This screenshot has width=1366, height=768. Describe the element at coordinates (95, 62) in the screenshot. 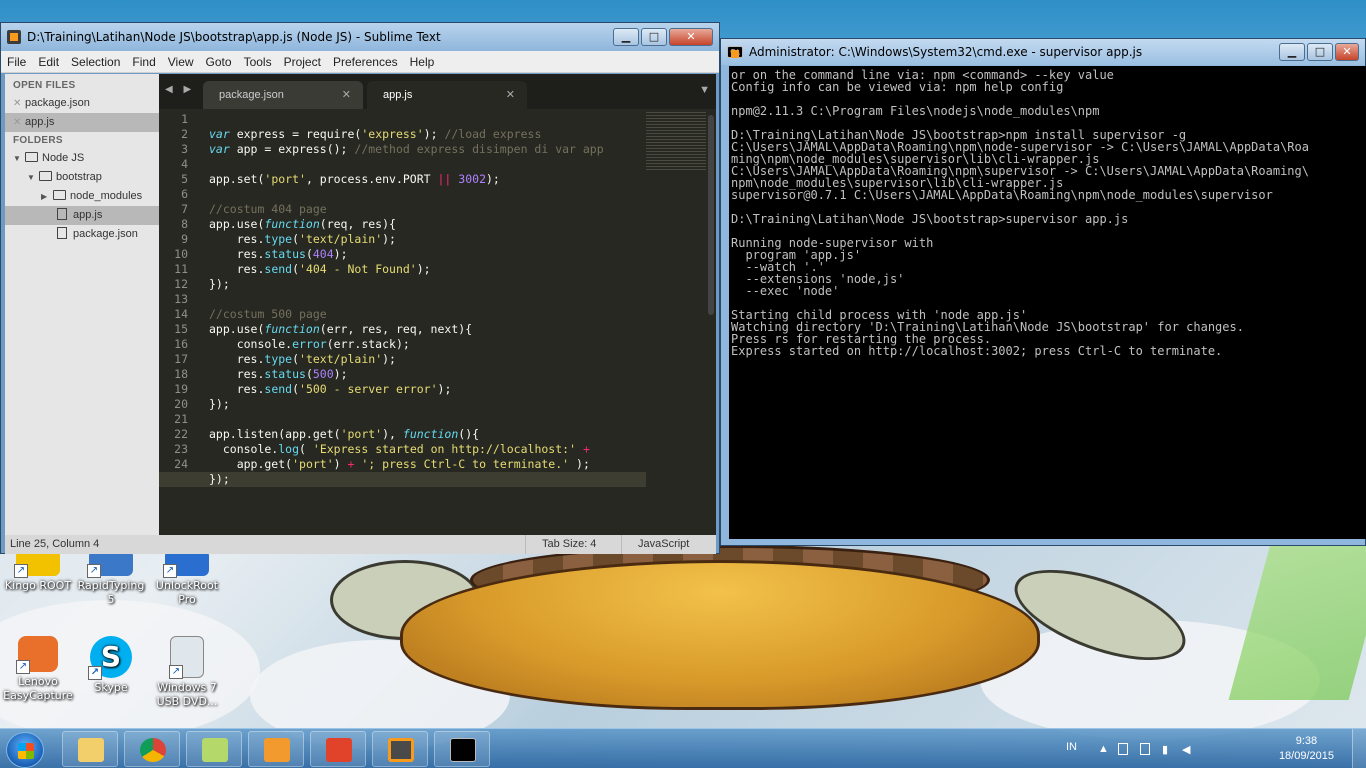

I see `menu-selection: Selection` at that location.